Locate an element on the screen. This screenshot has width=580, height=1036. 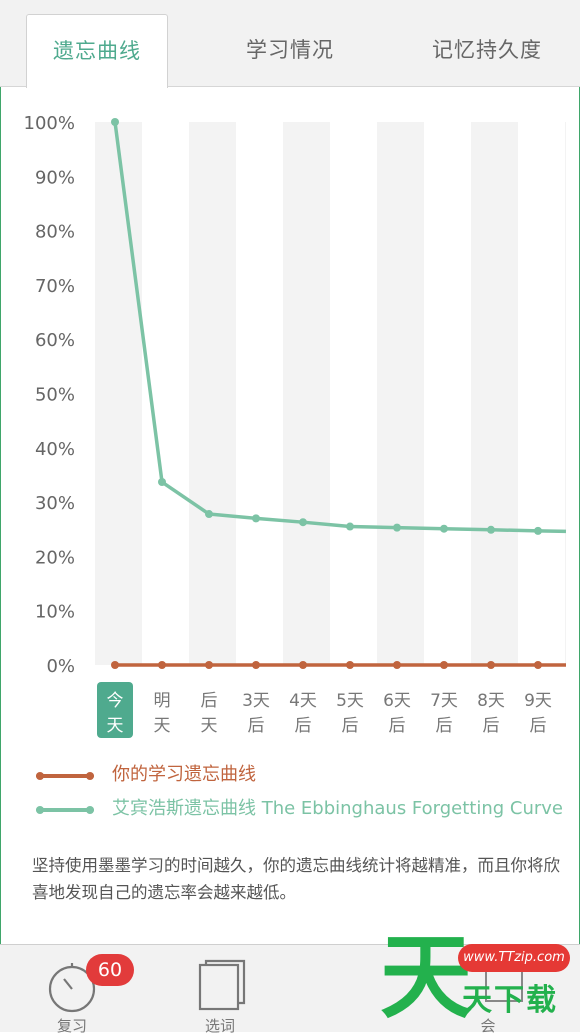
y-tick-label: 90% is located at coordinates (55, 177).